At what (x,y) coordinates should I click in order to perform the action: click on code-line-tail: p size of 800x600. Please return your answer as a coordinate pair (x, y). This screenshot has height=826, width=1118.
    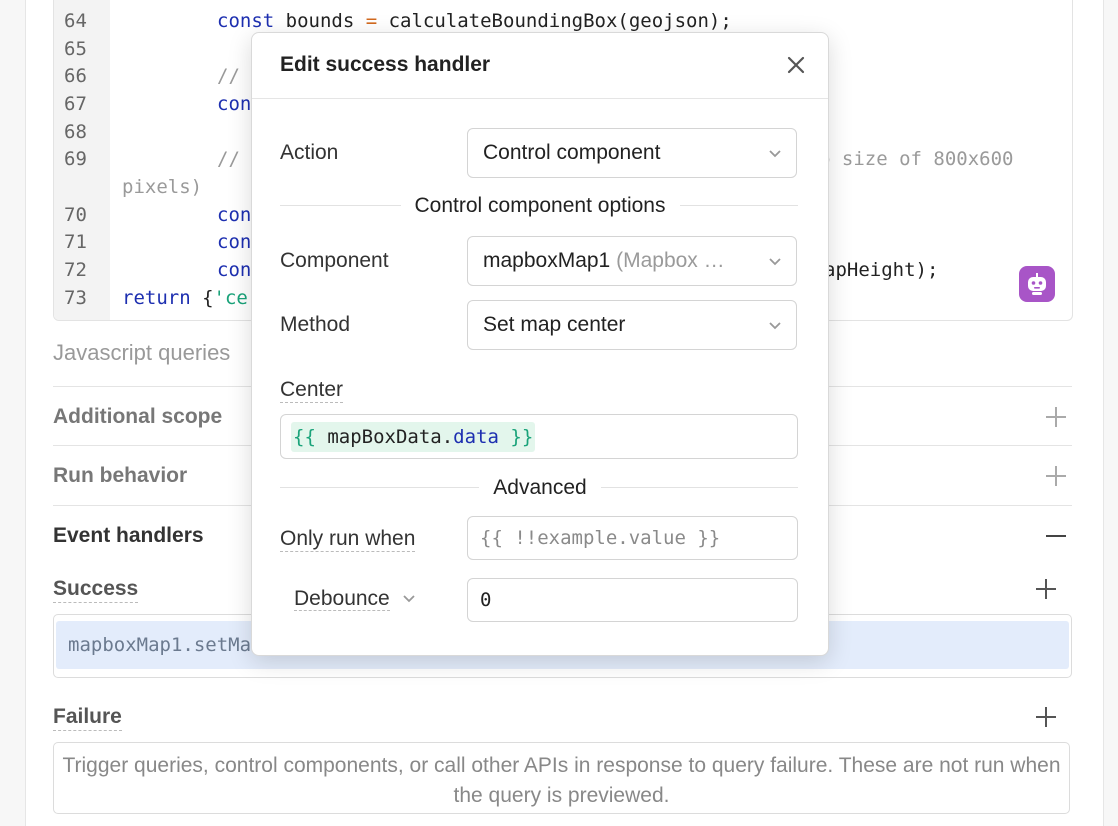
    Looking at the image, I should click on (916, 159).